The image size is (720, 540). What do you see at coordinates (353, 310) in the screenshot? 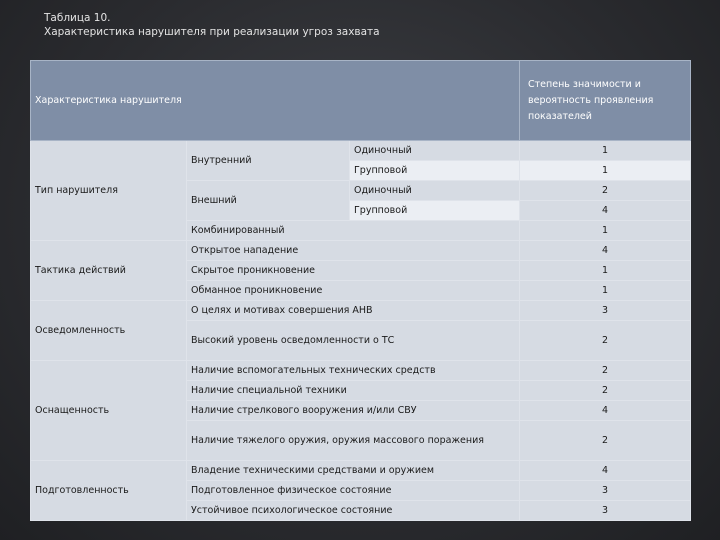
I see `cell-awareness-1: О целях и мотивах совершения АНВ` at bounding box center [353, 310].